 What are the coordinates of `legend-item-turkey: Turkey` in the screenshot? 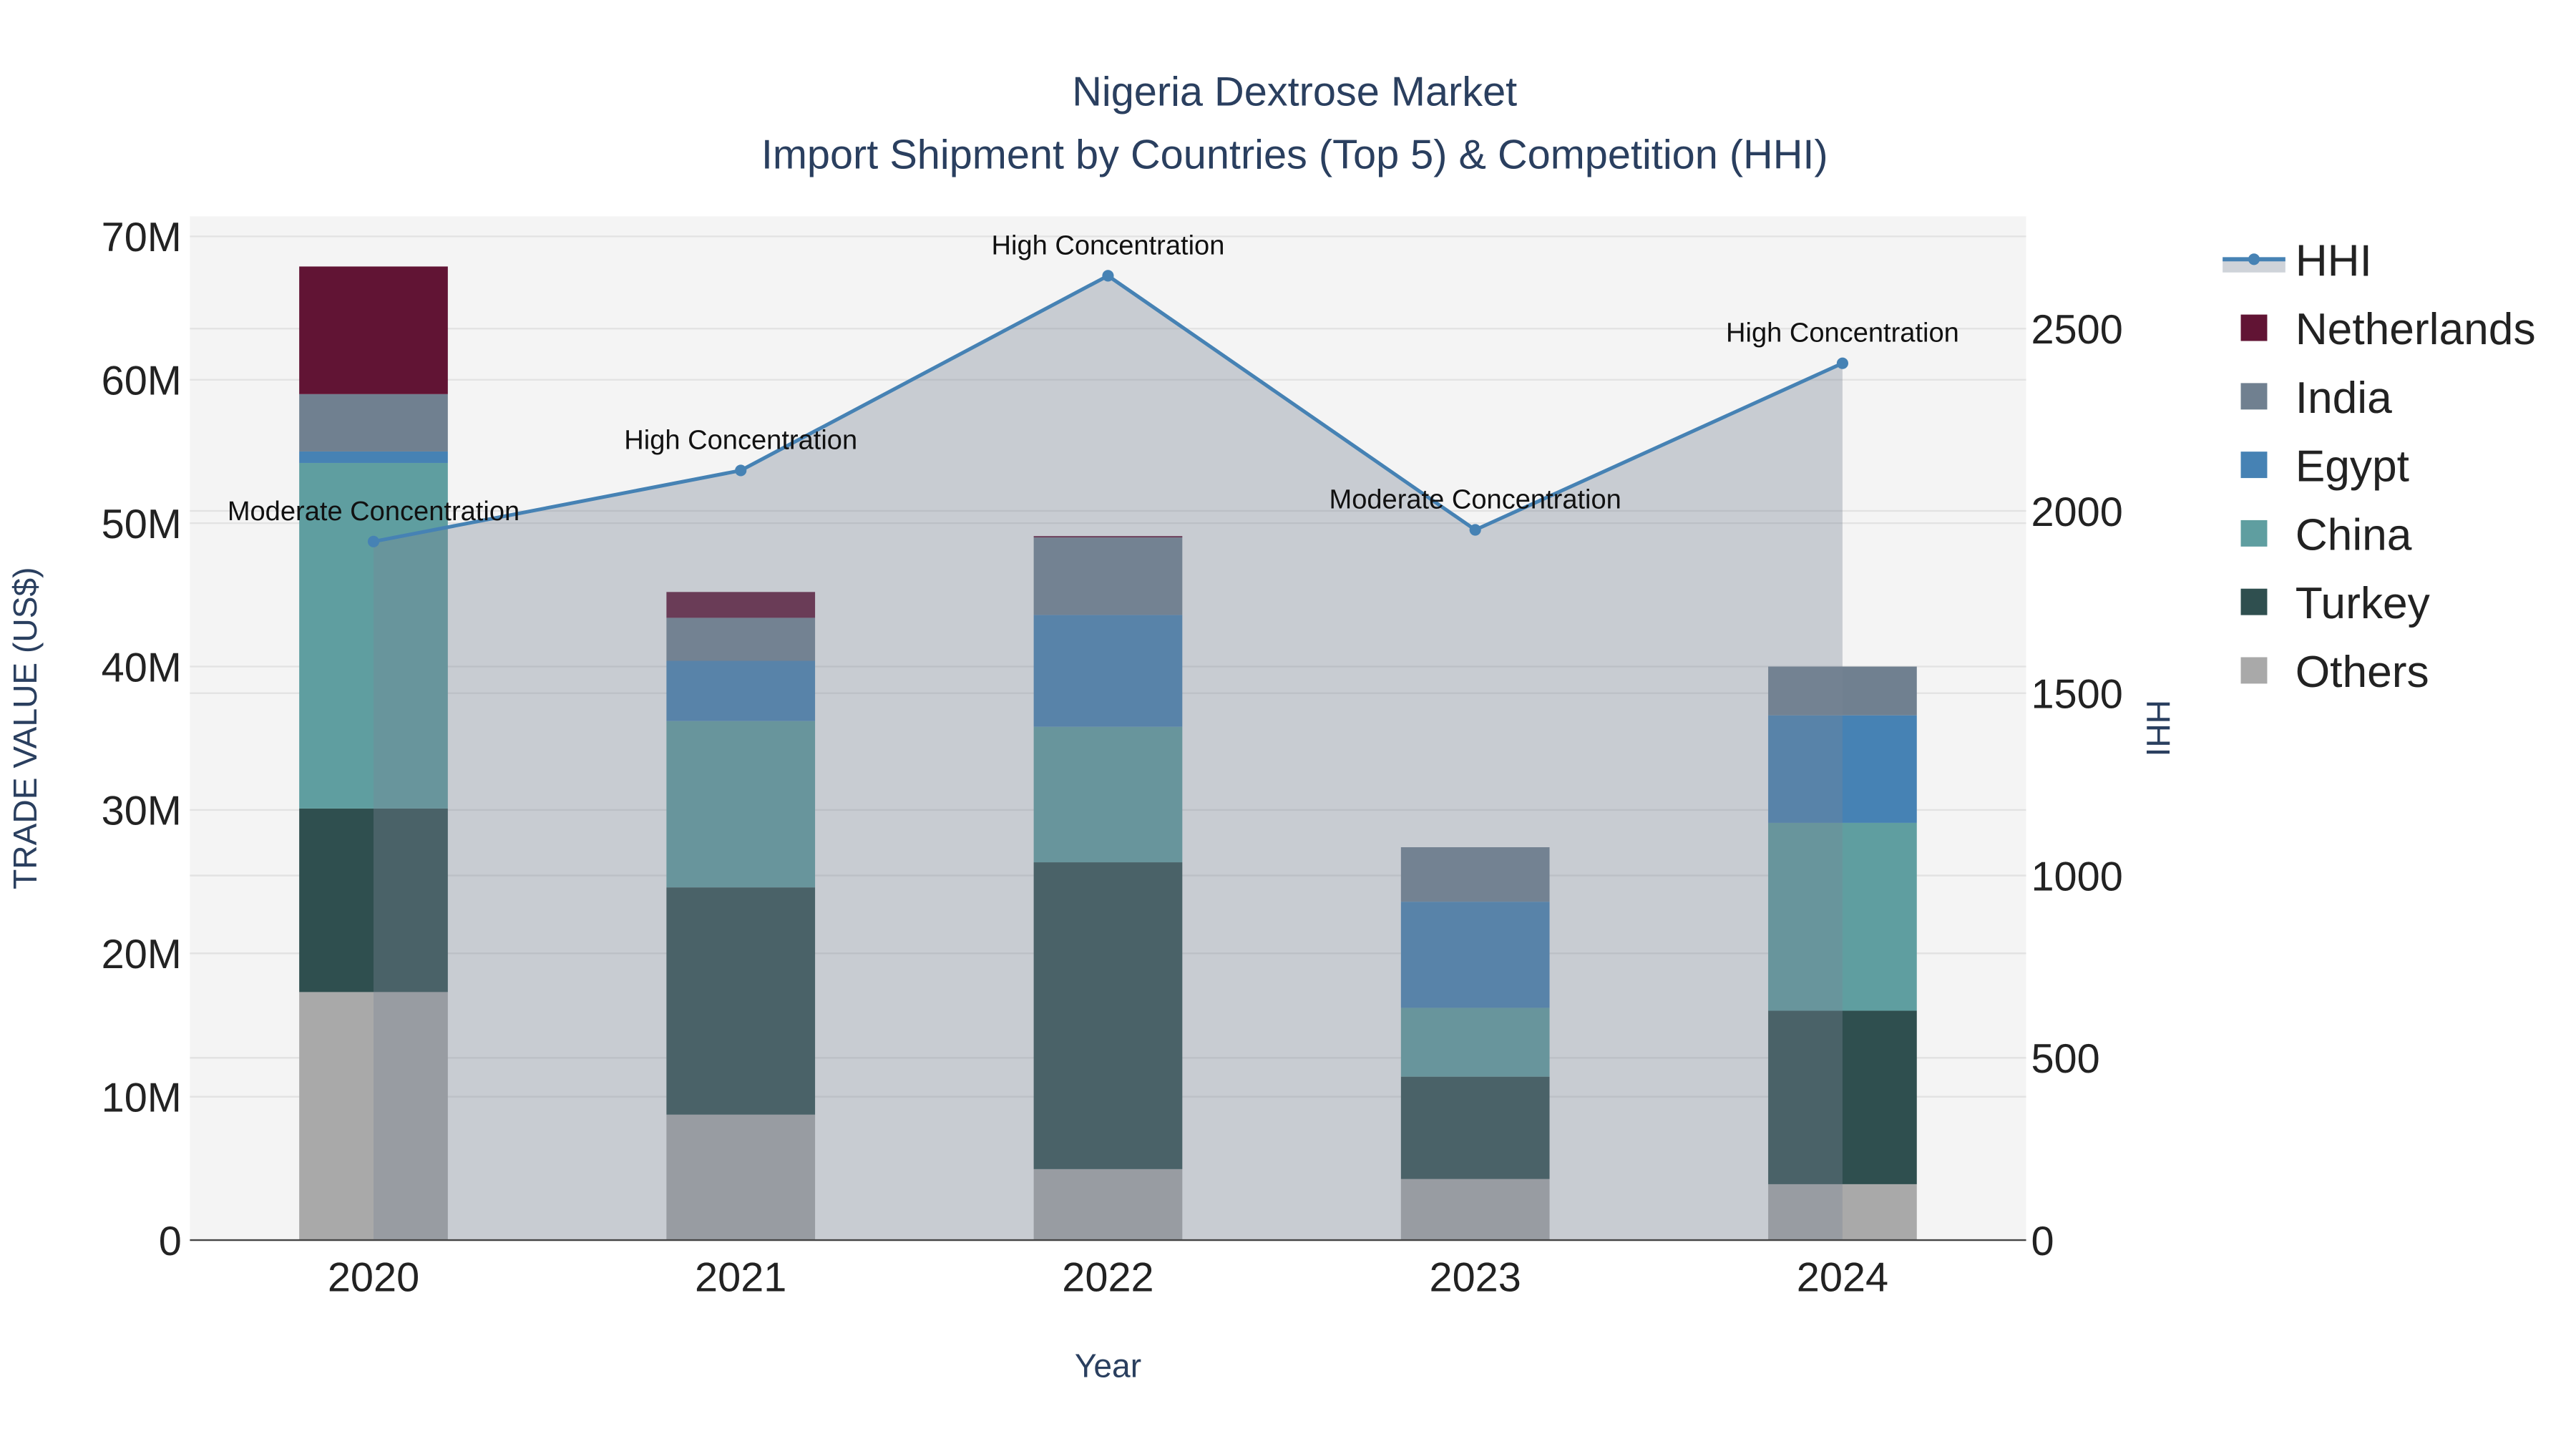 It's located at (2363, 603).